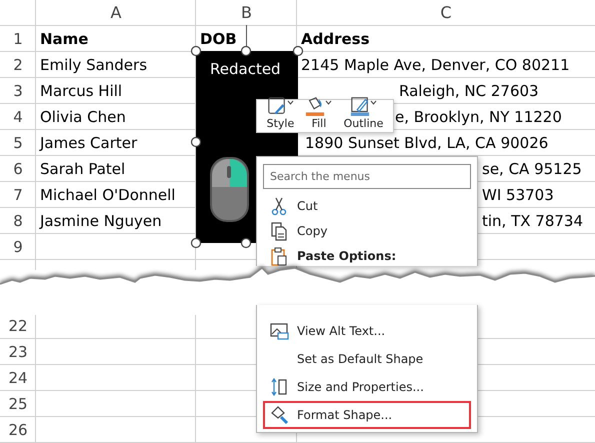 The height and width of the screenshot is (443, 595). Describe the element at coordinates (279, 331) in the screenshot. I see `image-icon` at that location.